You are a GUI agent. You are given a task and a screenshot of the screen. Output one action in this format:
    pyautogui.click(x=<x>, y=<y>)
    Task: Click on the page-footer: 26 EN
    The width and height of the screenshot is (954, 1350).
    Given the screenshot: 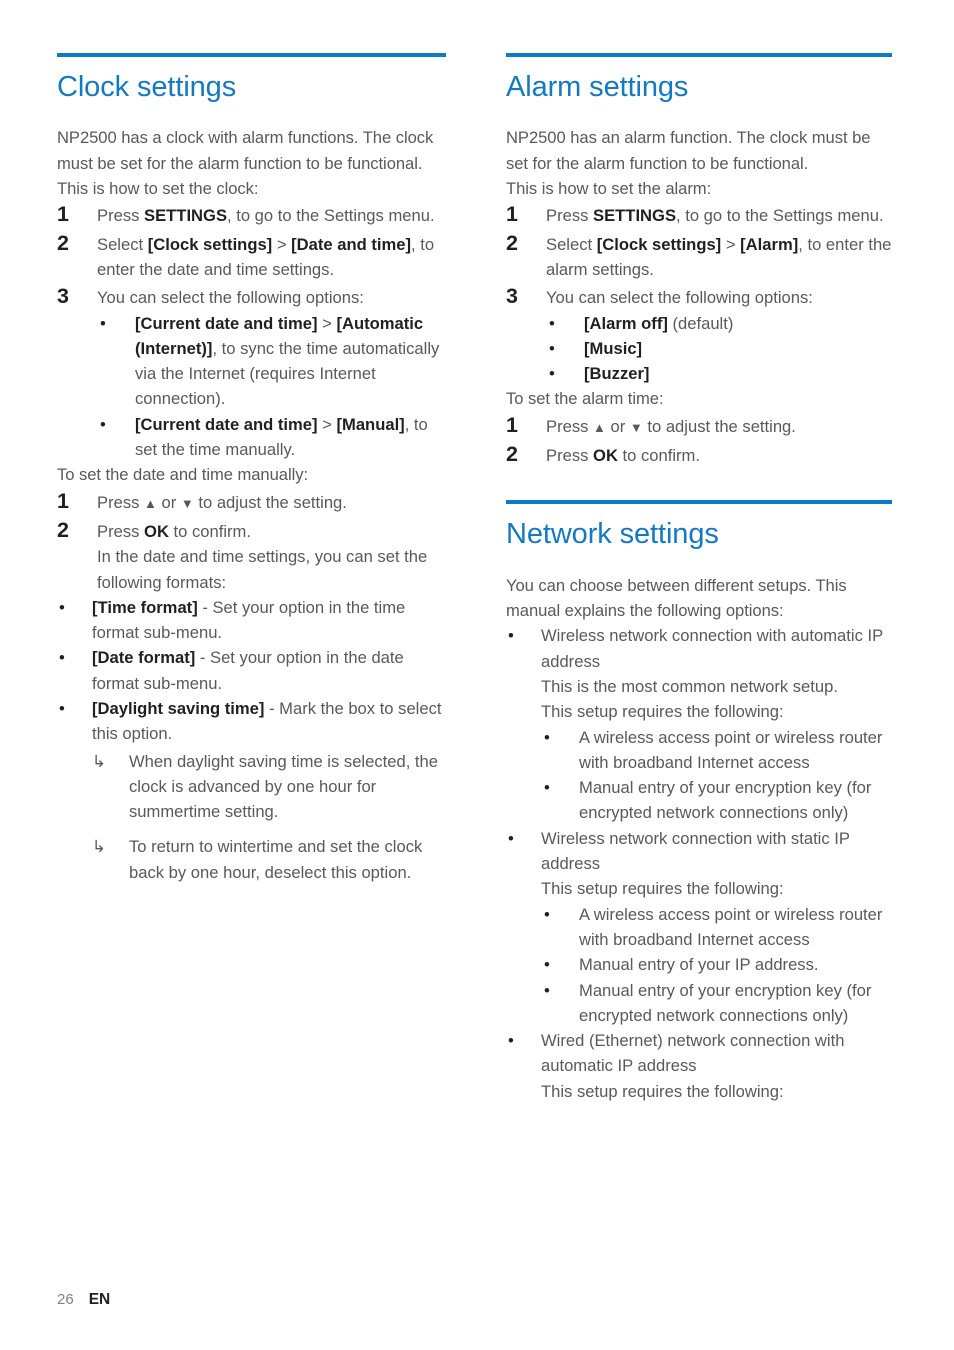 What is the action you would take?
    pyautogui.click(x=83, y=1300)
    